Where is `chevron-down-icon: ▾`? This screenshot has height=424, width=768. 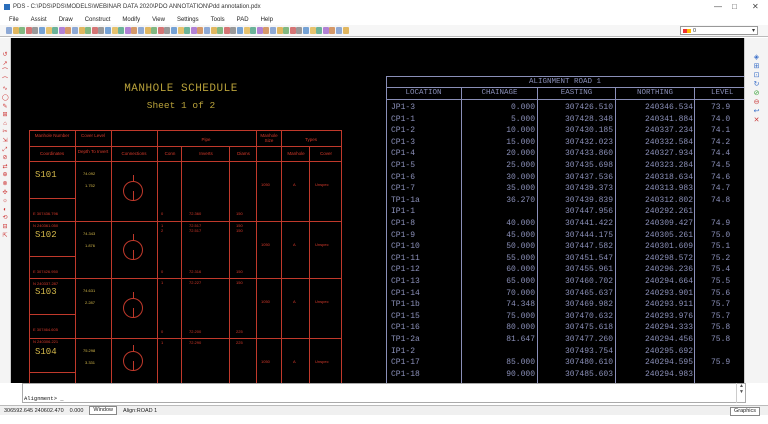
chevron-down-icon: ▾ is located at coordinates (753, 31).